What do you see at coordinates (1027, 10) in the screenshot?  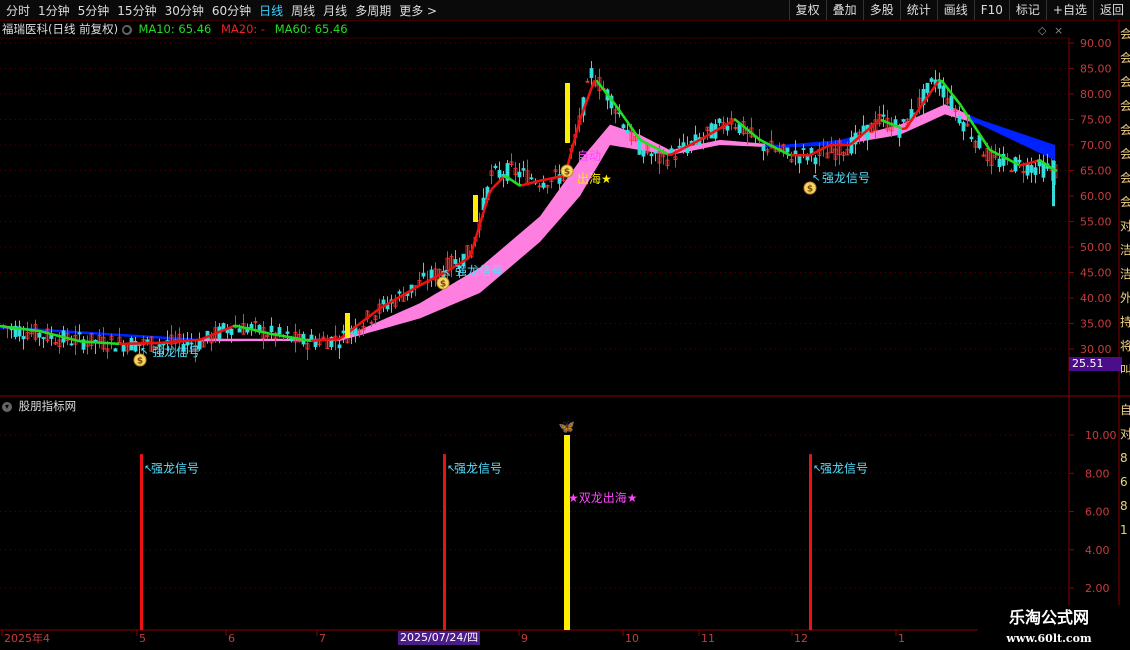 I see `action-button-6: 标记` at bounding box center [1027, 10].